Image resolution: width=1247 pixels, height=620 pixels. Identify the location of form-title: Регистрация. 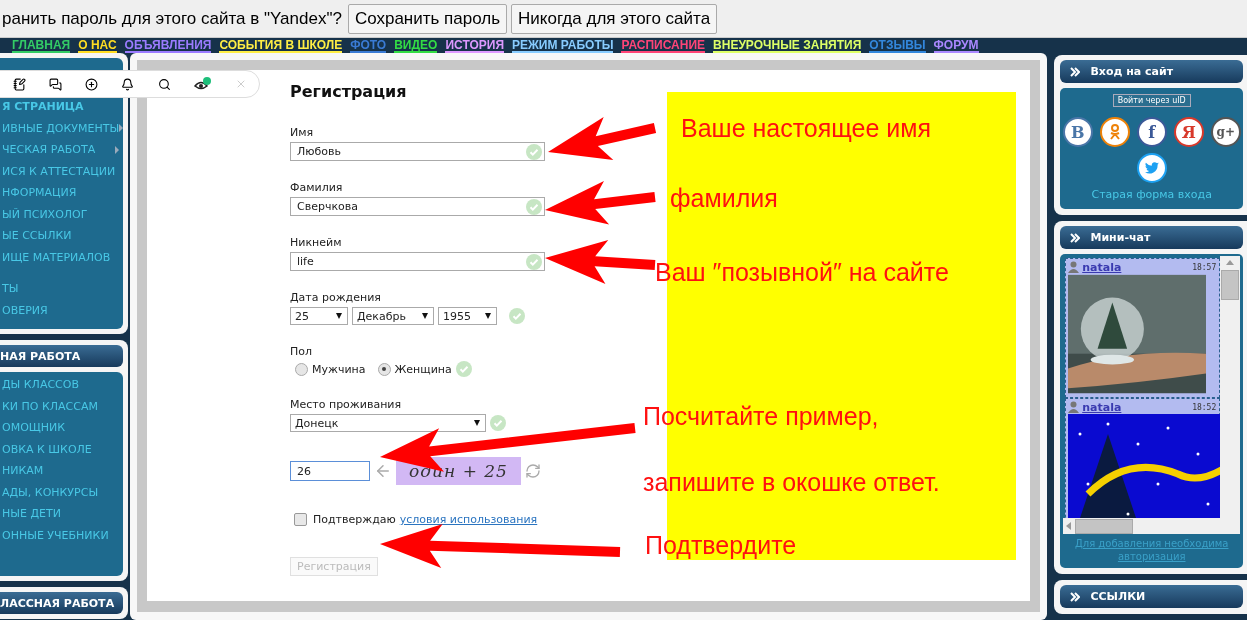
(348, 92).